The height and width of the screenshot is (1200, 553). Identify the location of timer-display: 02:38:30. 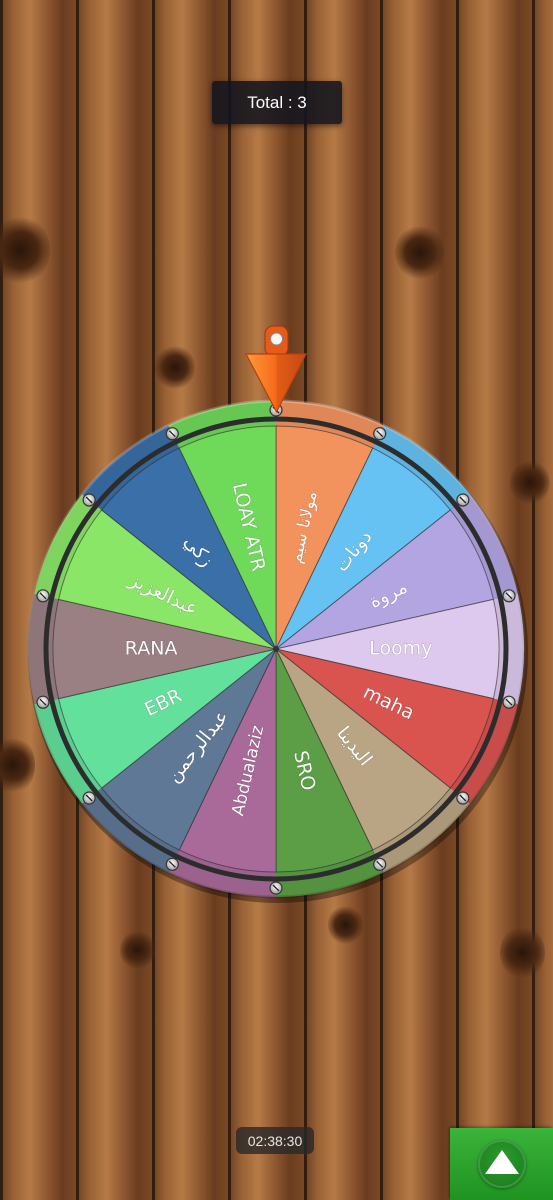
(275, 1140).